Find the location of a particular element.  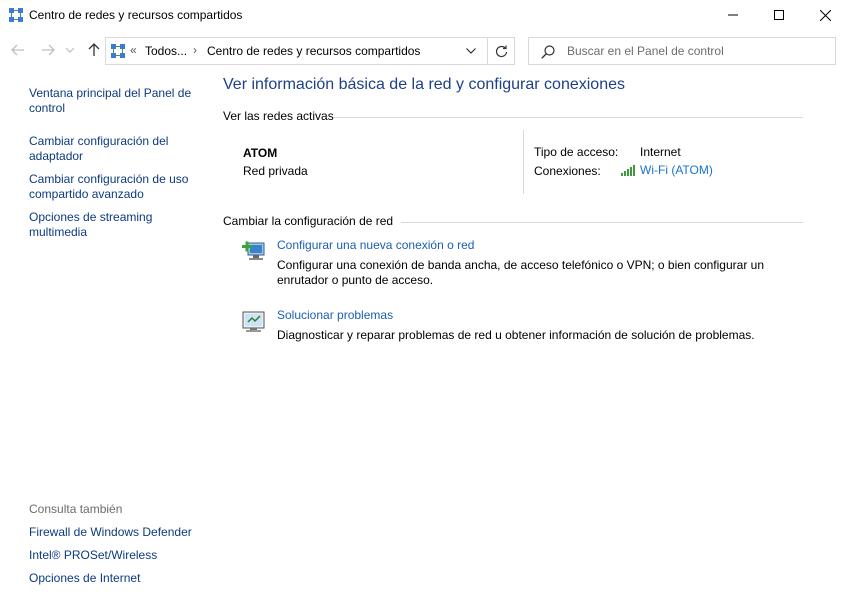

sidebar-link-adapter-settings: Cambiar configuración del adaptador is located at coordinates (118, 149).